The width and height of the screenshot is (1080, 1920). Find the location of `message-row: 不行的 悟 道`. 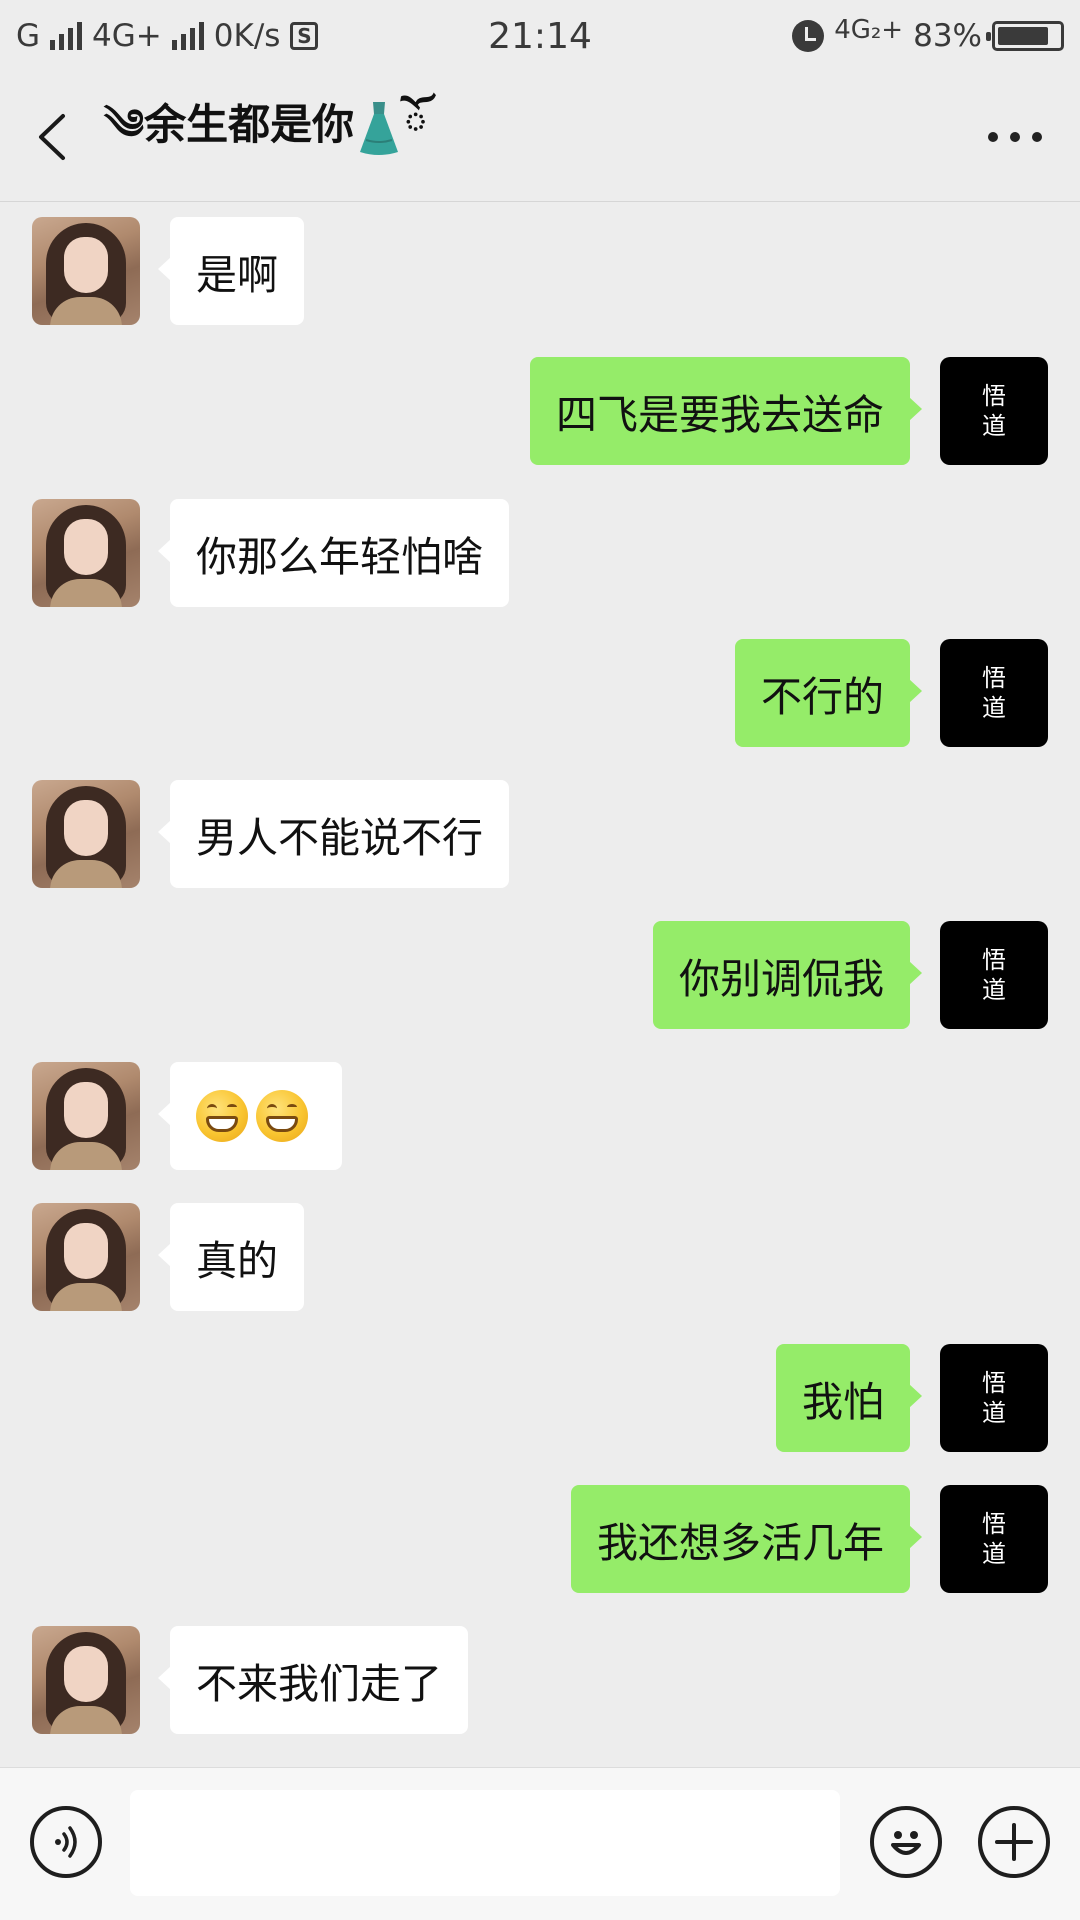

message-row: 不行的 悟 道 is located at coordinates (540, 693).